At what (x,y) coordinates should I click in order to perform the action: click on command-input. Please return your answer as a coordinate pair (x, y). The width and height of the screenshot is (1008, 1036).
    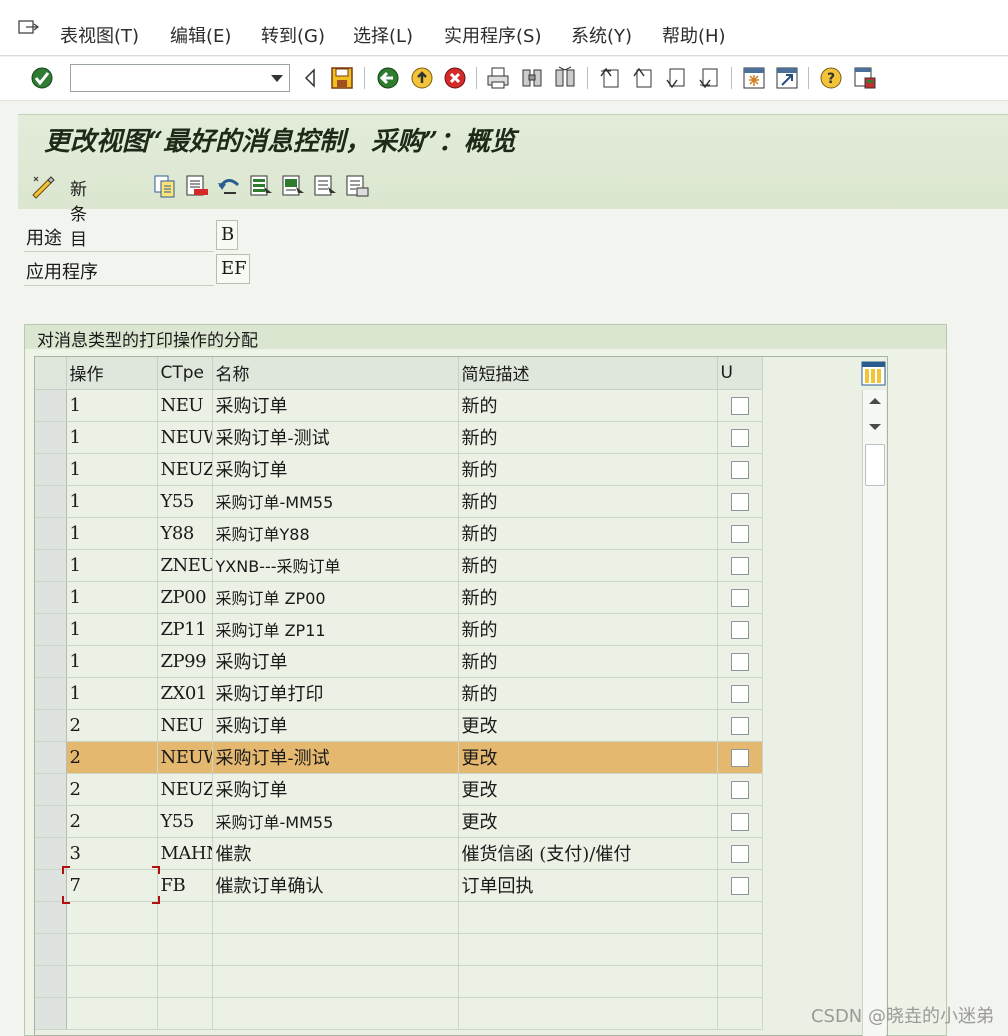
    Looking at the image, I should click on (165, 78).